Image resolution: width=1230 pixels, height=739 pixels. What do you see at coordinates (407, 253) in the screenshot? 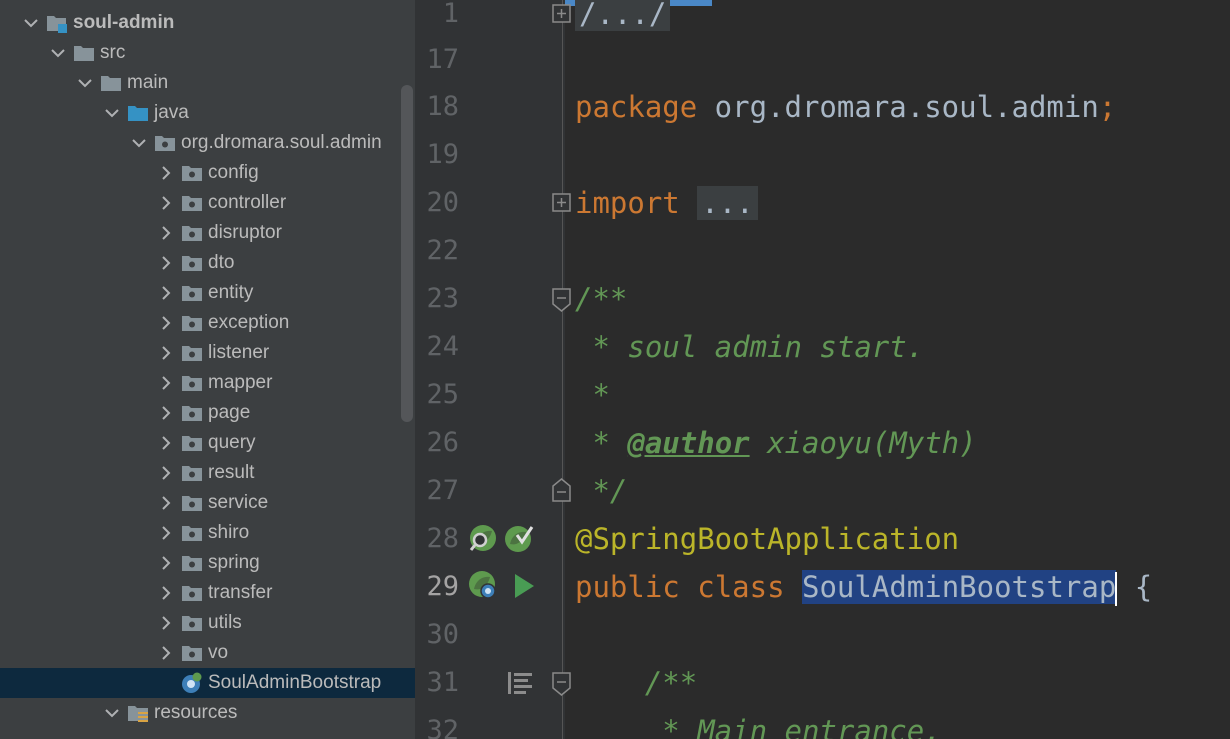
I see `tree-scrollbar` at bounding box center [407, 253].